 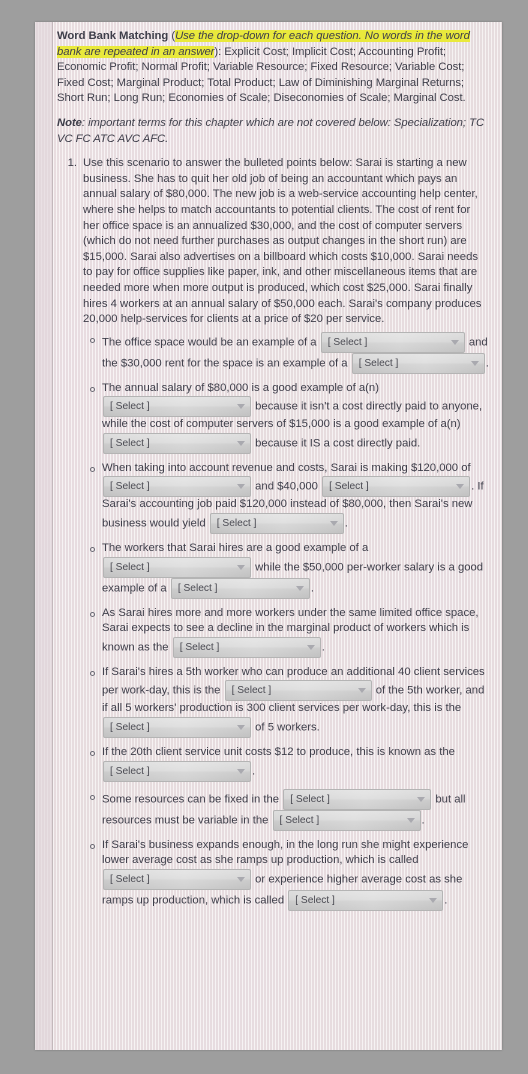 I want to click on bullet-fixed-variable-run-select-2: [ Select ], so click(x=346, y=820).